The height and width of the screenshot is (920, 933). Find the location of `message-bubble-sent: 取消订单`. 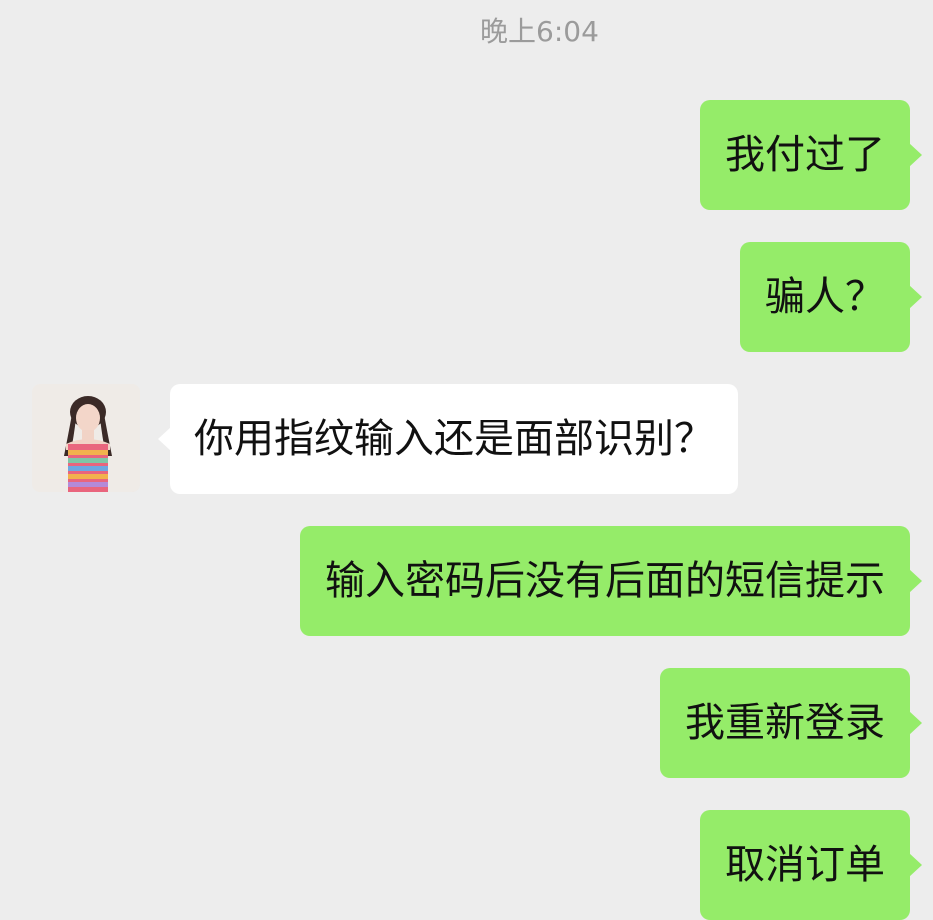

message-bubble-sent: 取消订单 is located at coordinates (811, 865).